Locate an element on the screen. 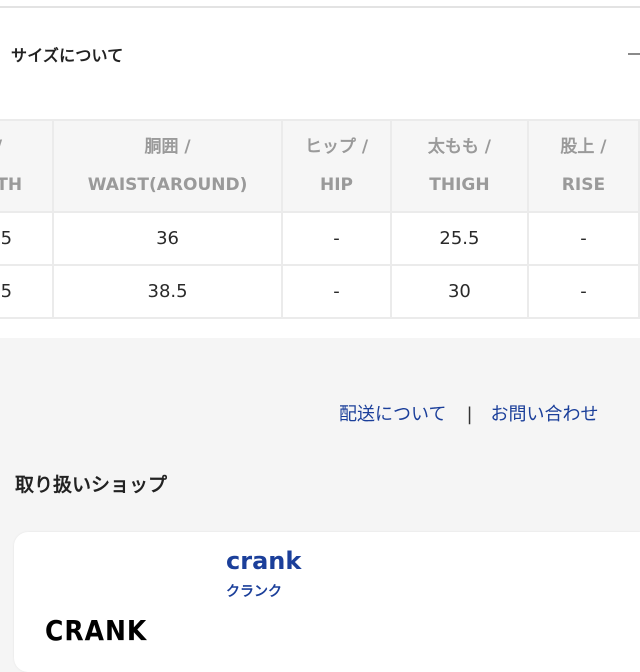 The height and width of the screenshot is (672, 640). minus-icon is located at coordinates (634, 54).